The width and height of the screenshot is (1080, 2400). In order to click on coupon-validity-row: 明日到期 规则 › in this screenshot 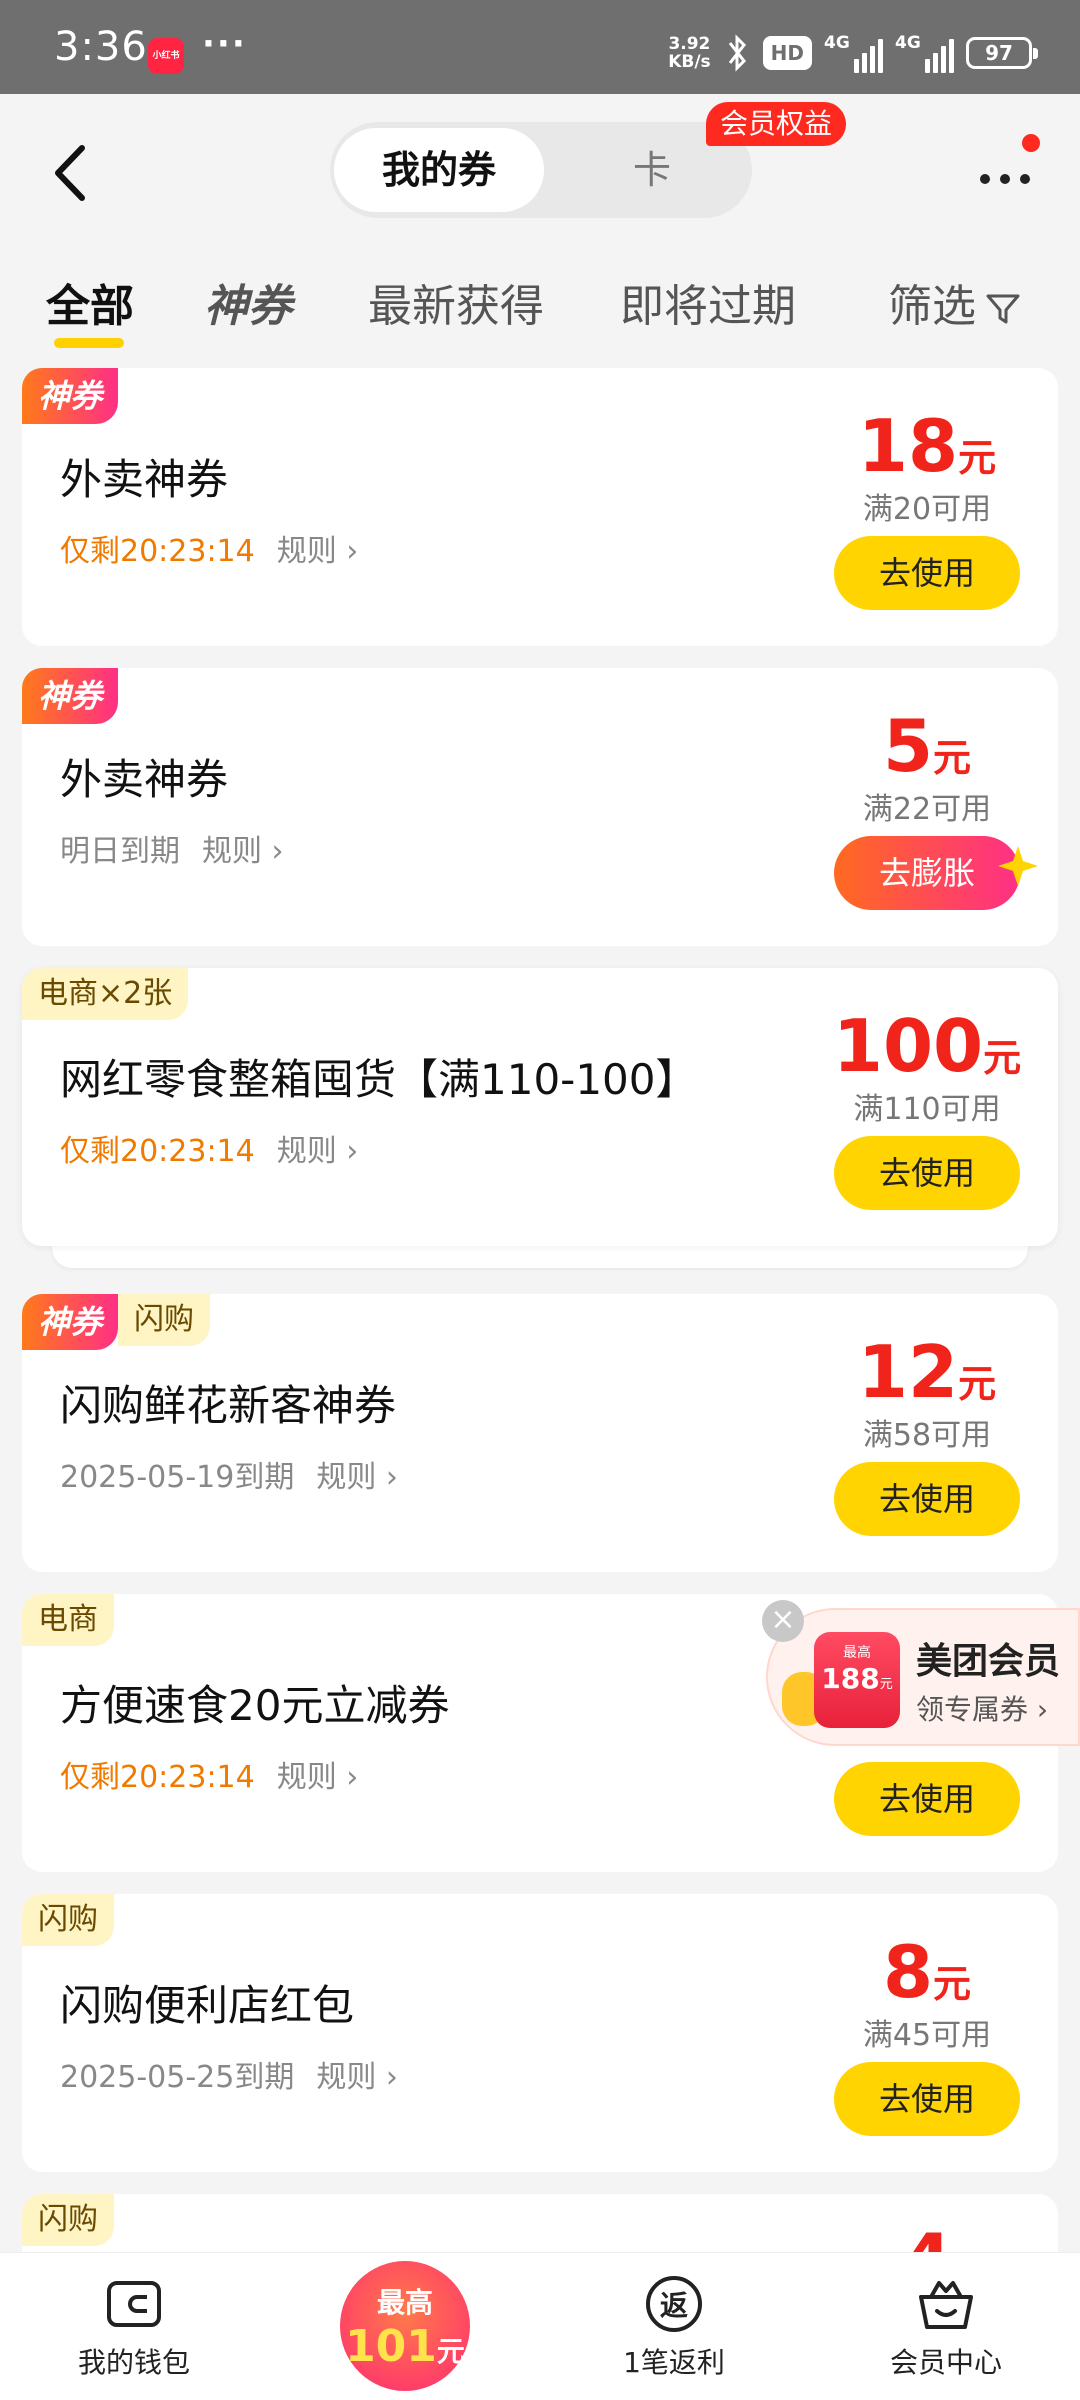, I will do `click(172, 848)`.